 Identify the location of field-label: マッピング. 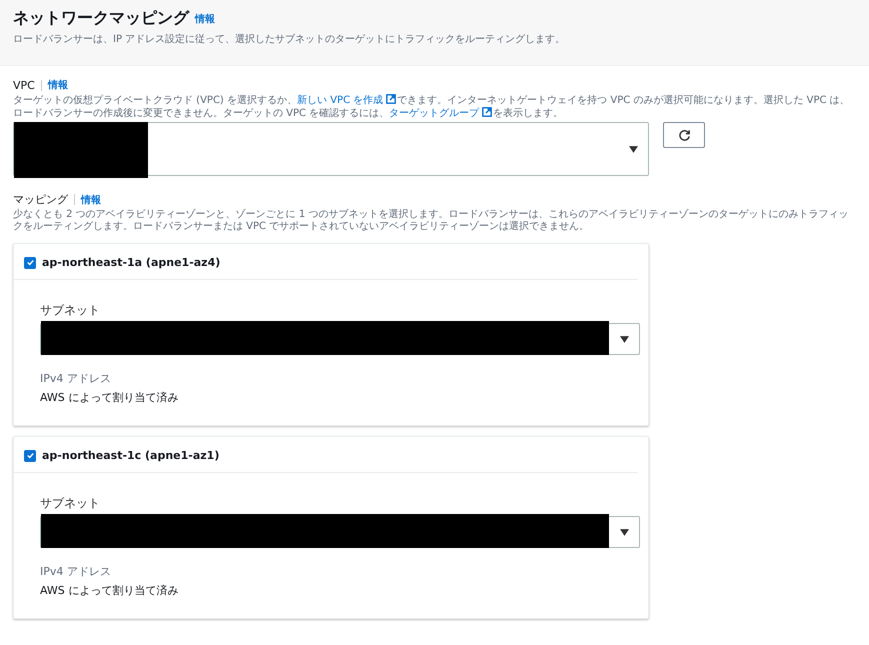
(40, 199).